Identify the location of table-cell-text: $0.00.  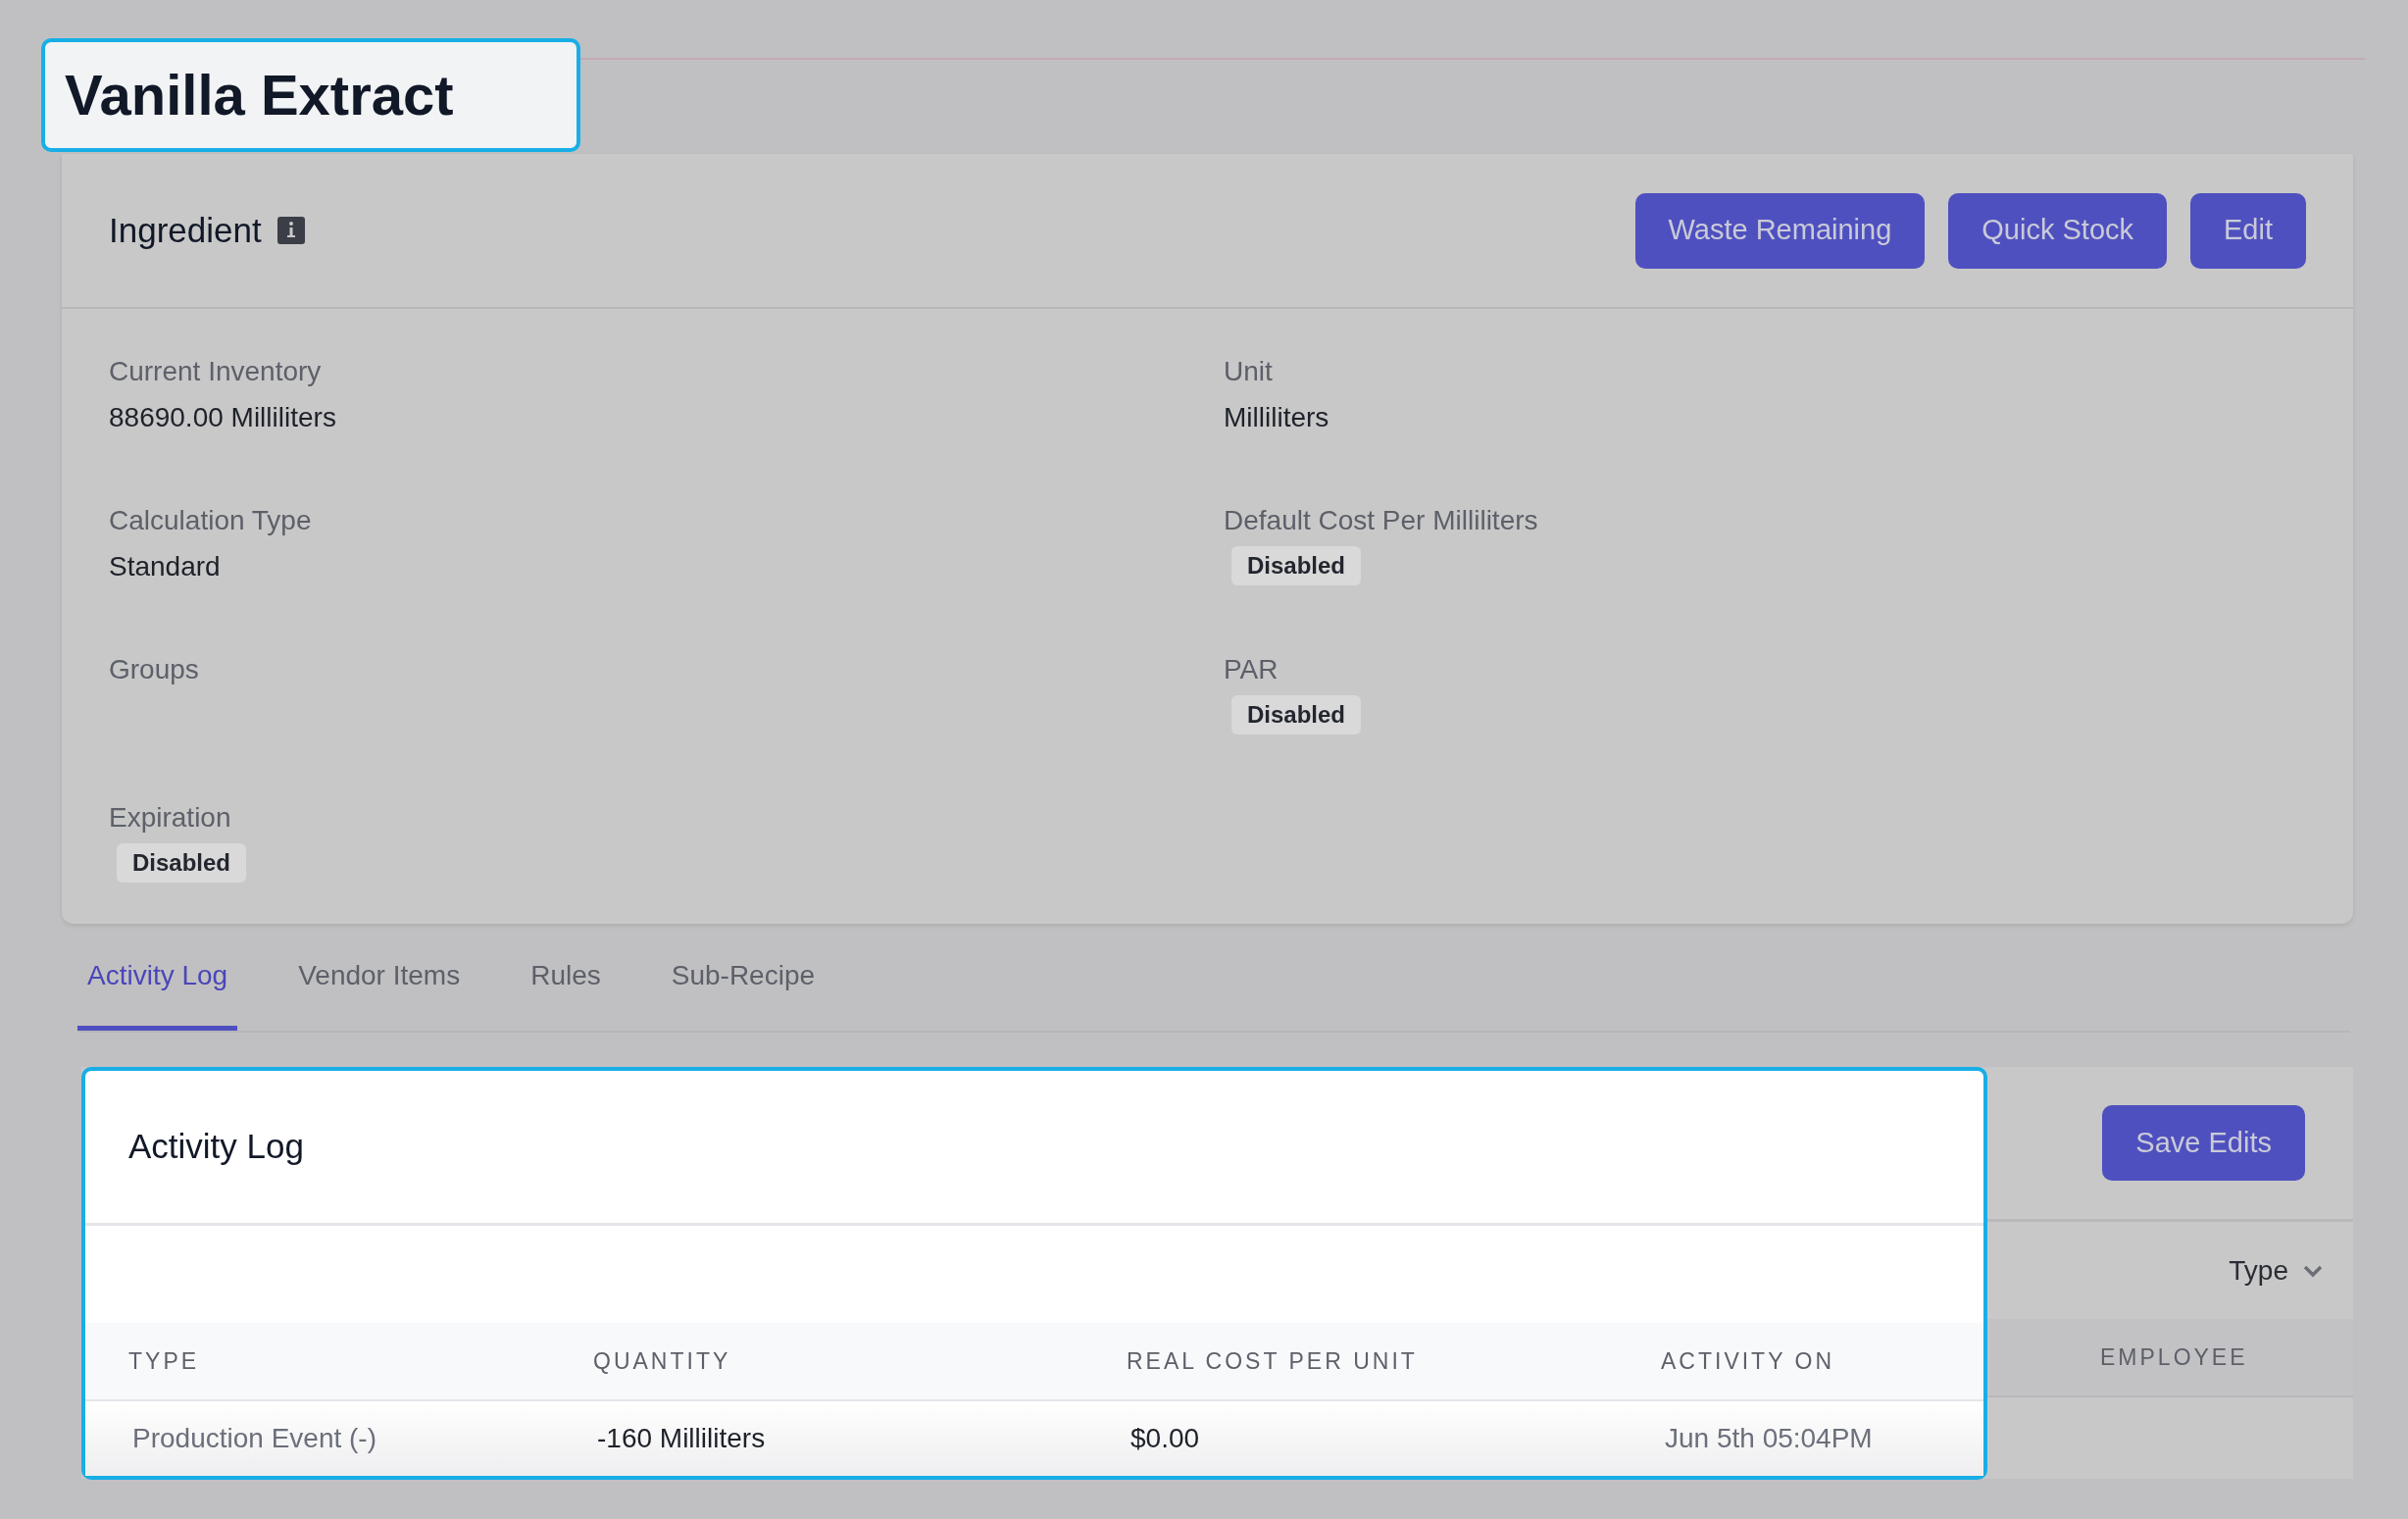
(1165, 1438).